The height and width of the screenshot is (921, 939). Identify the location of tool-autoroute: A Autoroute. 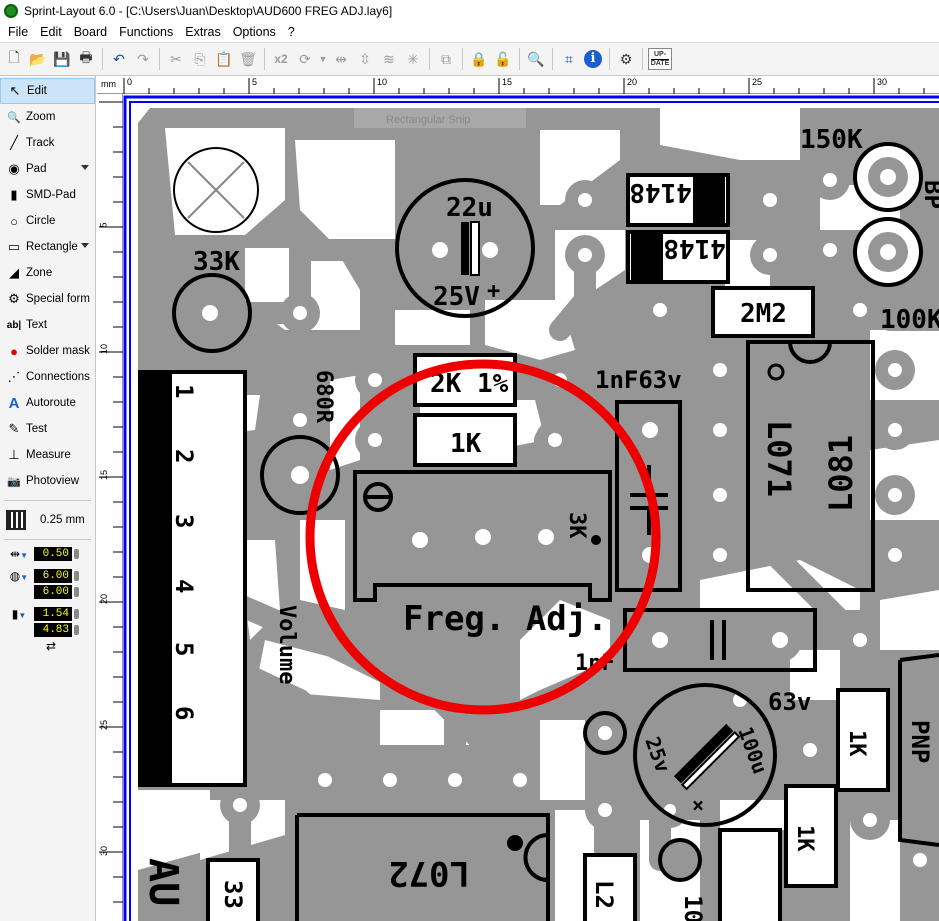
(47, 403).